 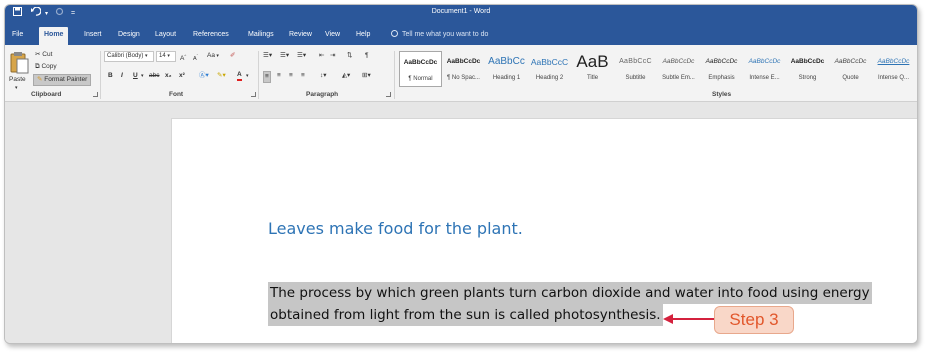 What do you see at coordinates (506, 78) in the screenshot?
I see `style-name: Heading 1` at bounding box center [506, 78].